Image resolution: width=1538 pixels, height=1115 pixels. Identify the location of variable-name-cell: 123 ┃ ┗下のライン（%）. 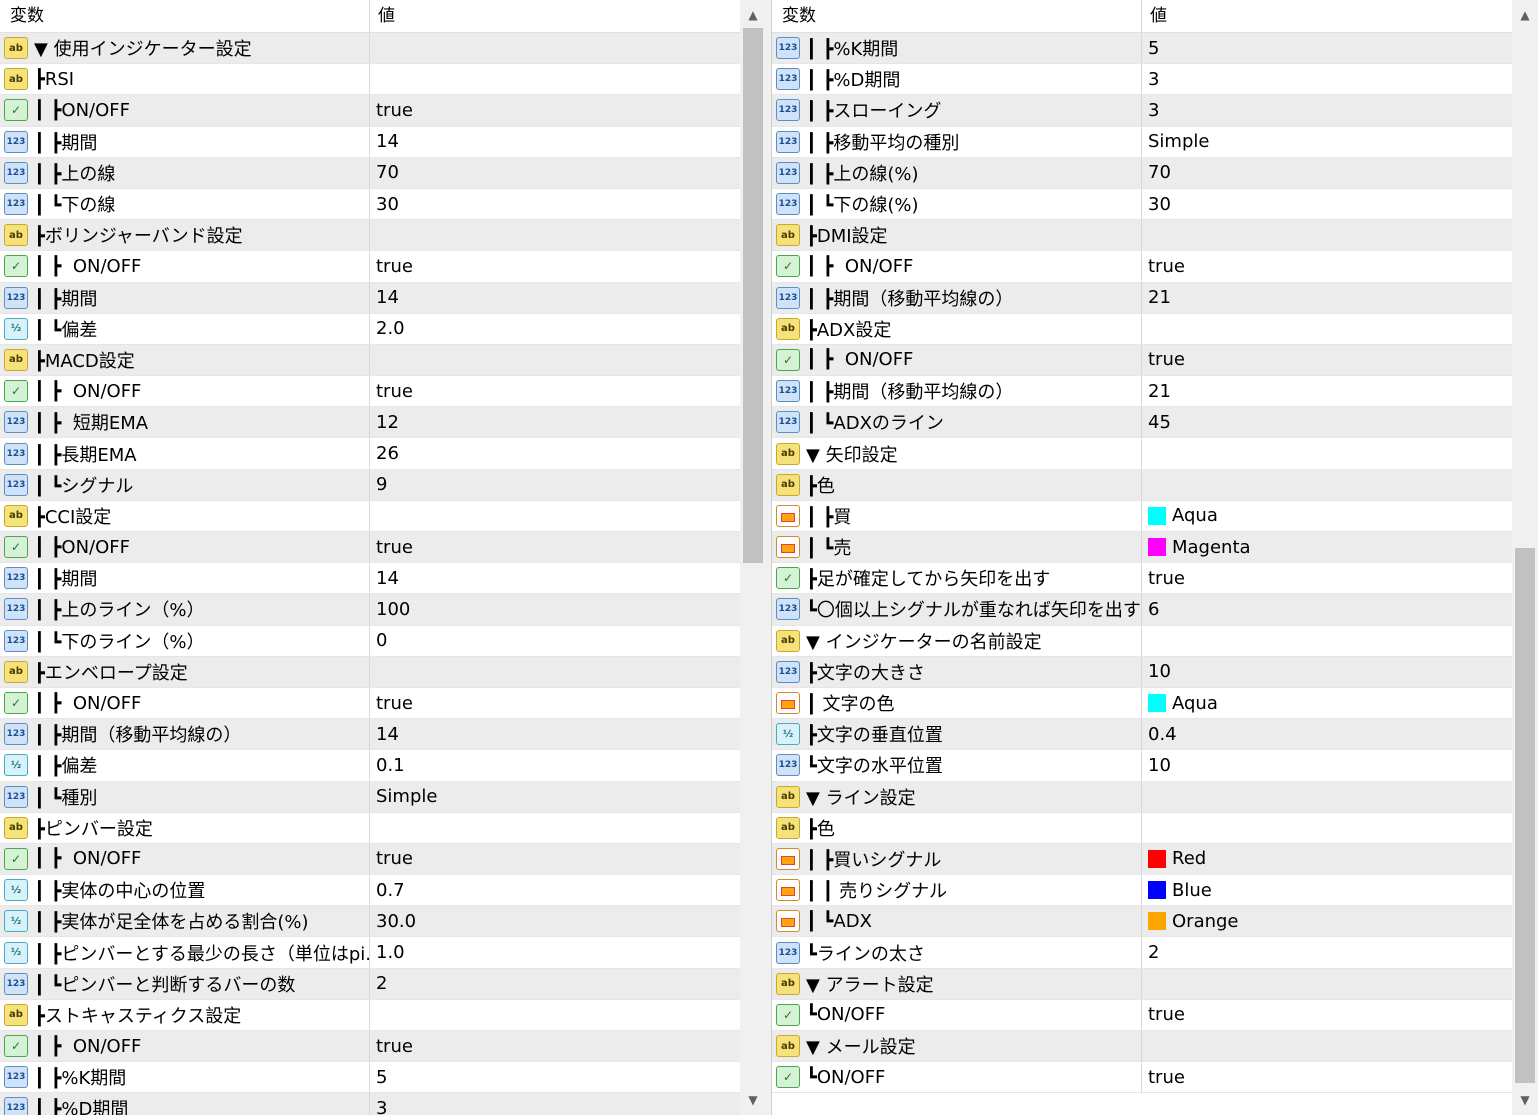
(185, 640).